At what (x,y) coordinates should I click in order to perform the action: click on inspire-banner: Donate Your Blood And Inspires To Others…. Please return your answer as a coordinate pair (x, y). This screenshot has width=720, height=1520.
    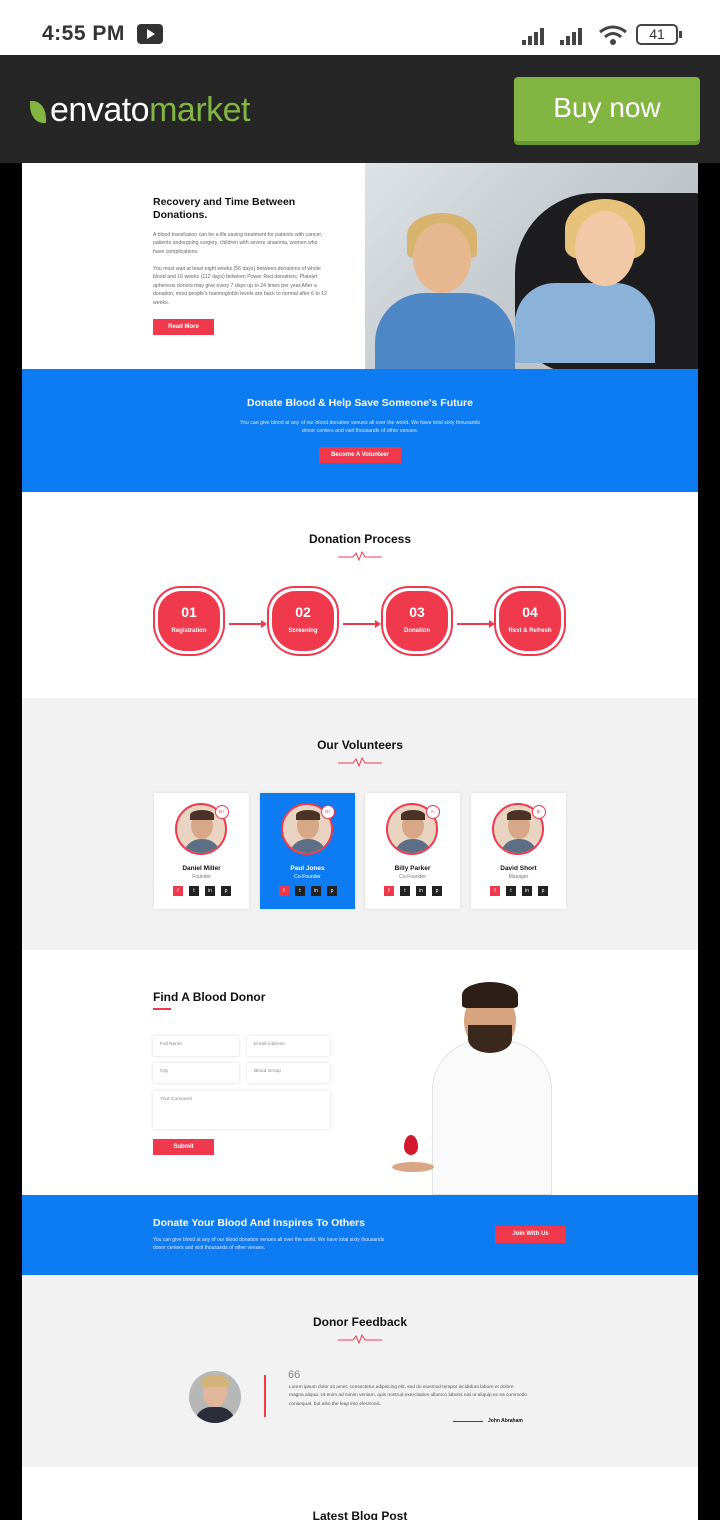
    Looking at the image, I should click on (360, 1235).